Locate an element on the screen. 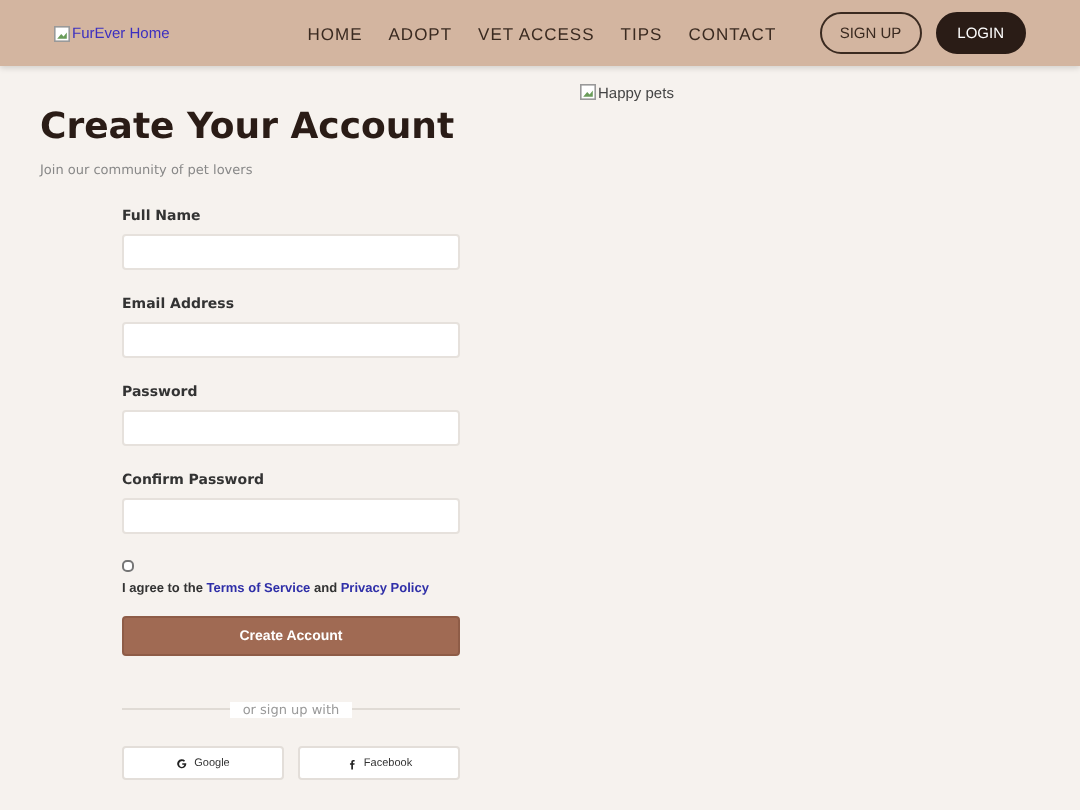 The width and height of the screenshot is (1080, 810). nav-link: HOME is located at coordinates (335, 33).